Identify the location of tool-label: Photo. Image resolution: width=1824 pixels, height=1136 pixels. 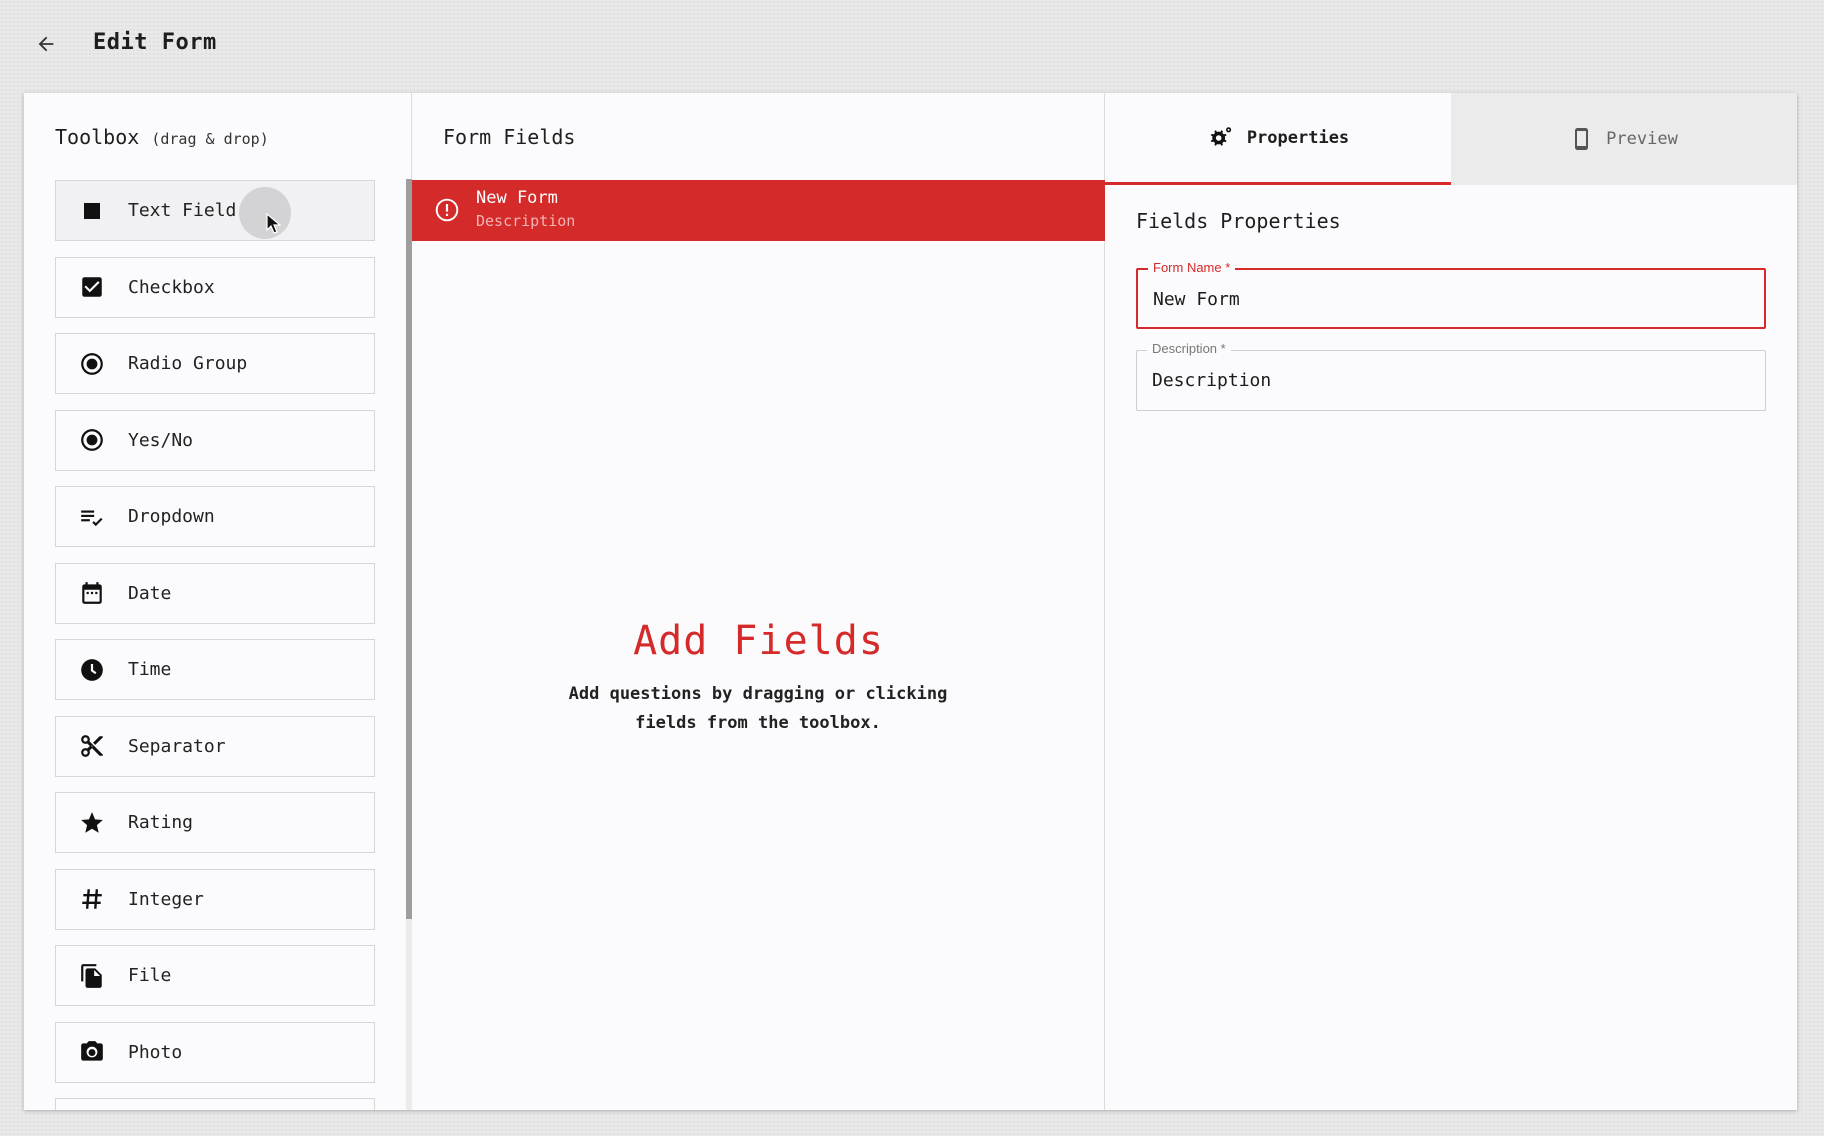
(155, 1052).